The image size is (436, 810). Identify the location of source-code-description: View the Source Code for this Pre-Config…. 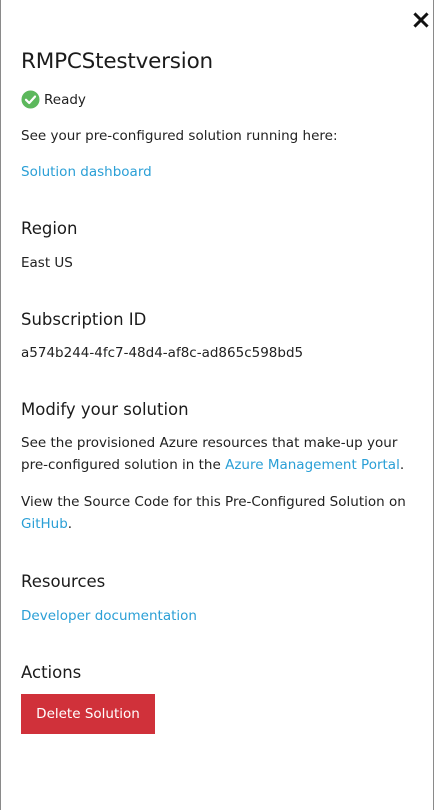
(221, 513).